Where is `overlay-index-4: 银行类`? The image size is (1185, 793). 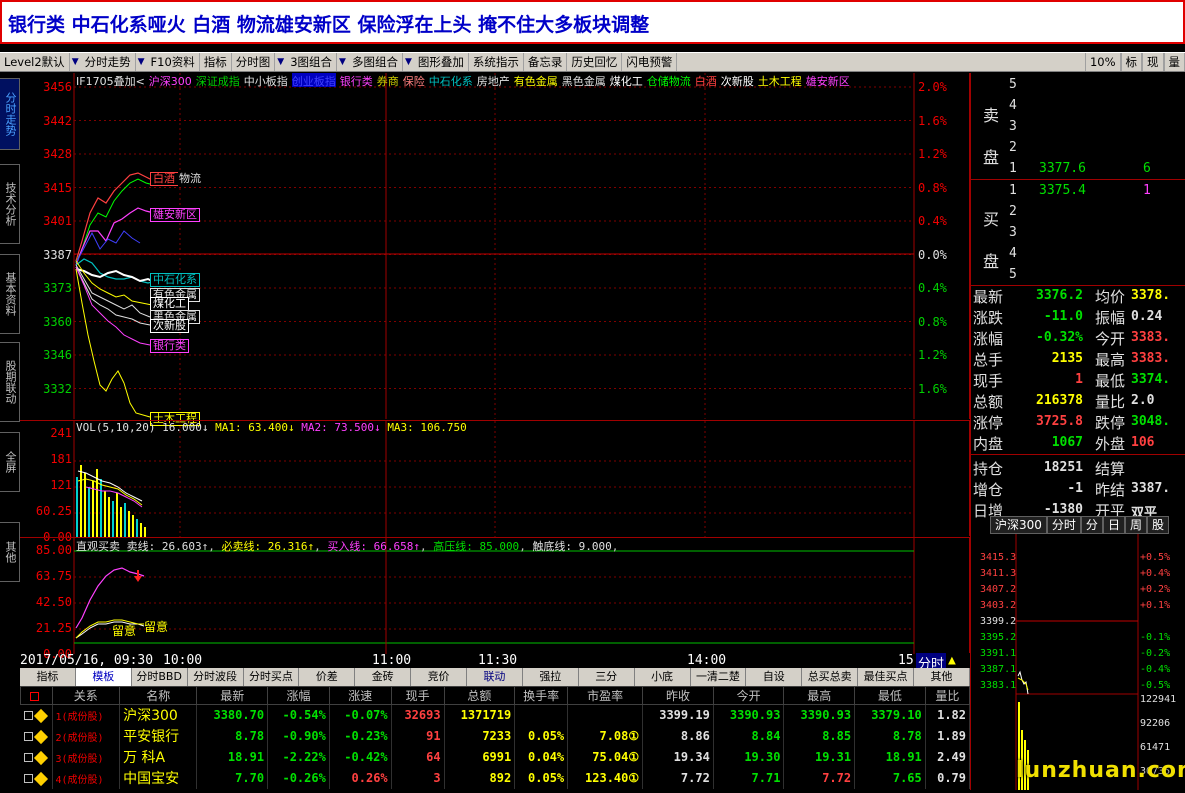 overlay-index-4: 银行类 is located at coordinates (356, 80).